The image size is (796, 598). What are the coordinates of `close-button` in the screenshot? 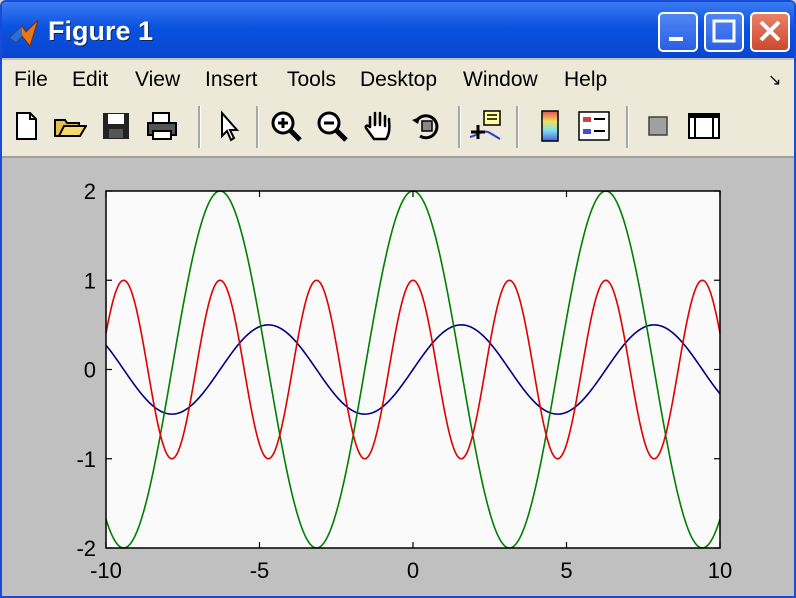 It's located at (770, 32).